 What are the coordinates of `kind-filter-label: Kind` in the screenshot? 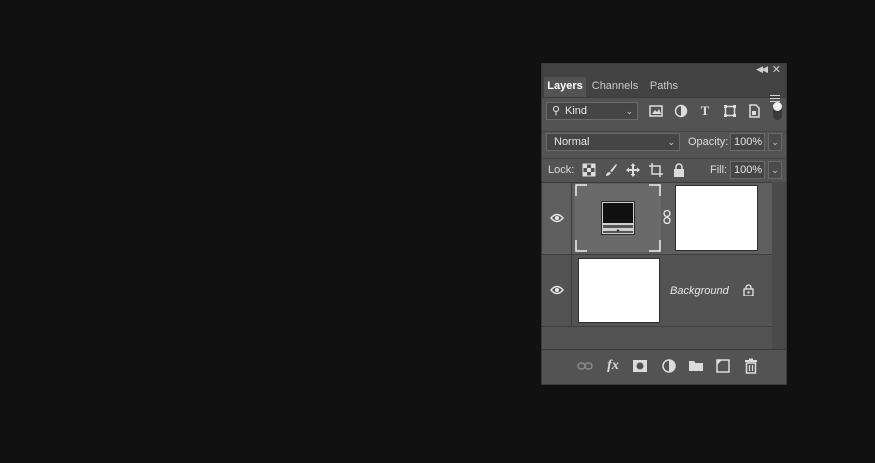 It's located at (576, 111).